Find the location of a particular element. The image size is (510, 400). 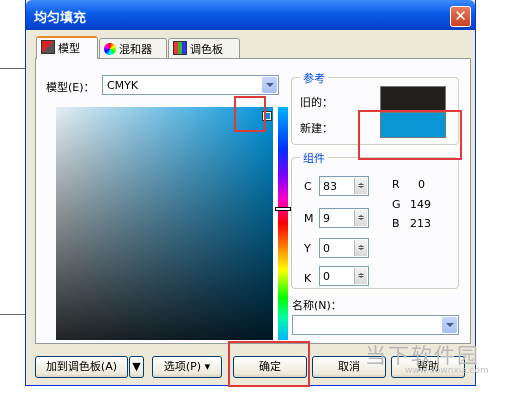

add-to-palette-button: 加到调色板(A) is located at coordinates (81, 367).